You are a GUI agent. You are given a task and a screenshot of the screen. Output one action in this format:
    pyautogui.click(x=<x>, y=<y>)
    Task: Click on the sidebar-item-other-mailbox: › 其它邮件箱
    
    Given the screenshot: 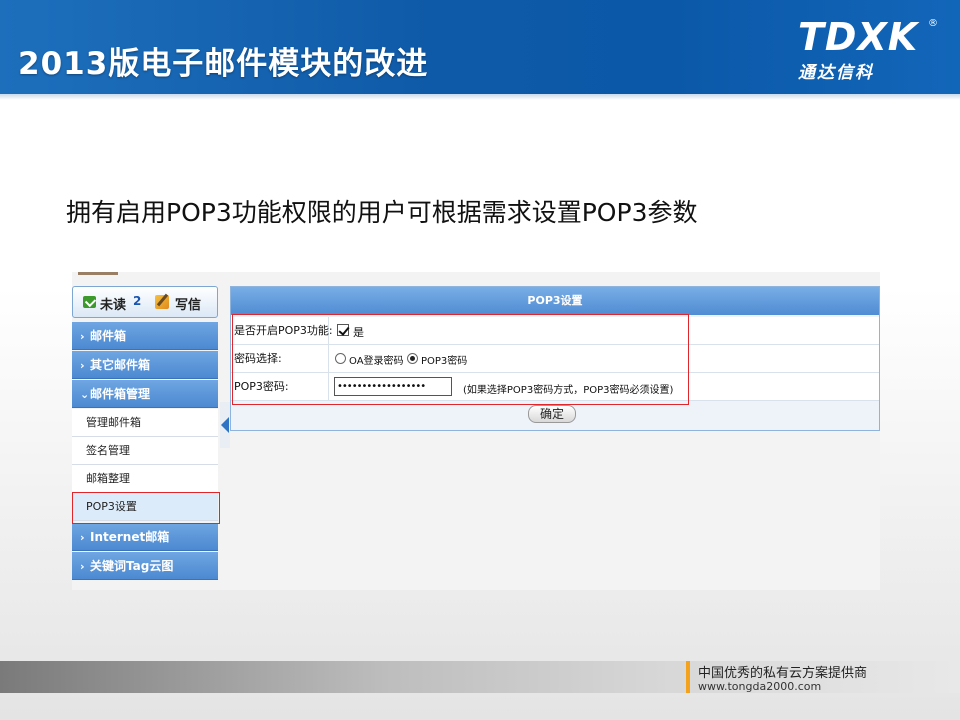 What is the action you would take?
    pyautogui.click(x=145, y=365)
    